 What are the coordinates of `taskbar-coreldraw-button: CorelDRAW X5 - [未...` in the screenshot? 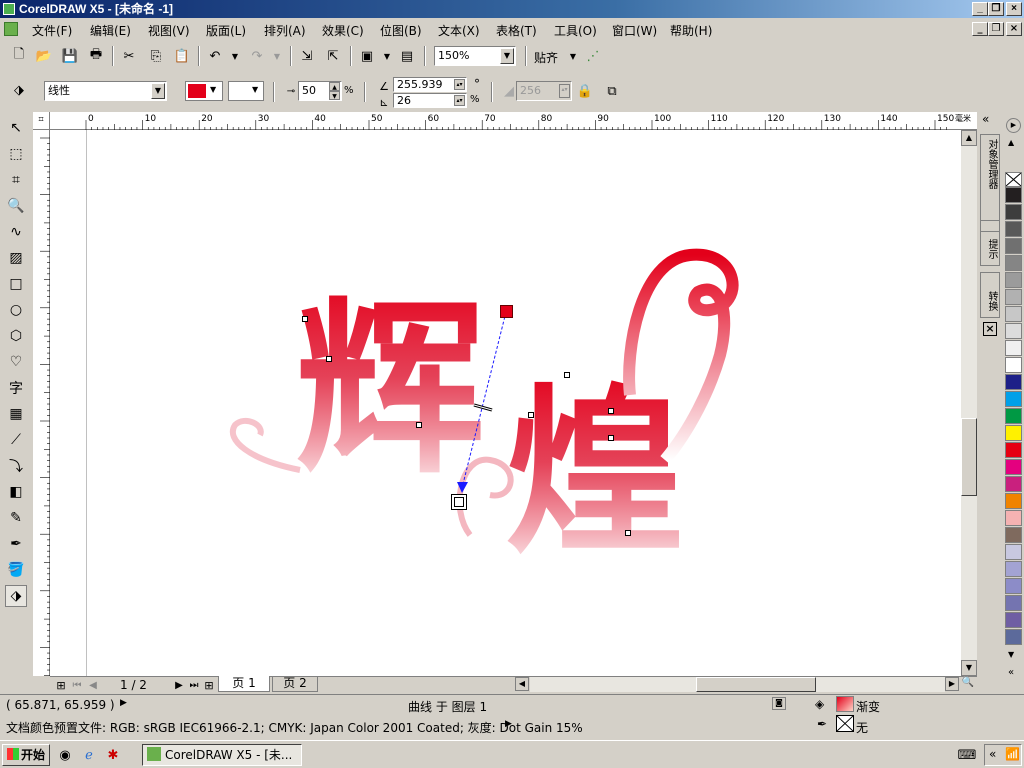 It's located at (222, 755).